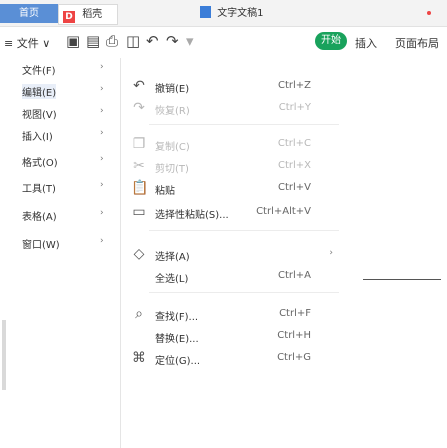 The image size is (447, 448). I want to click on shortcut-label: Ctrl+Y, so click(294, 107).